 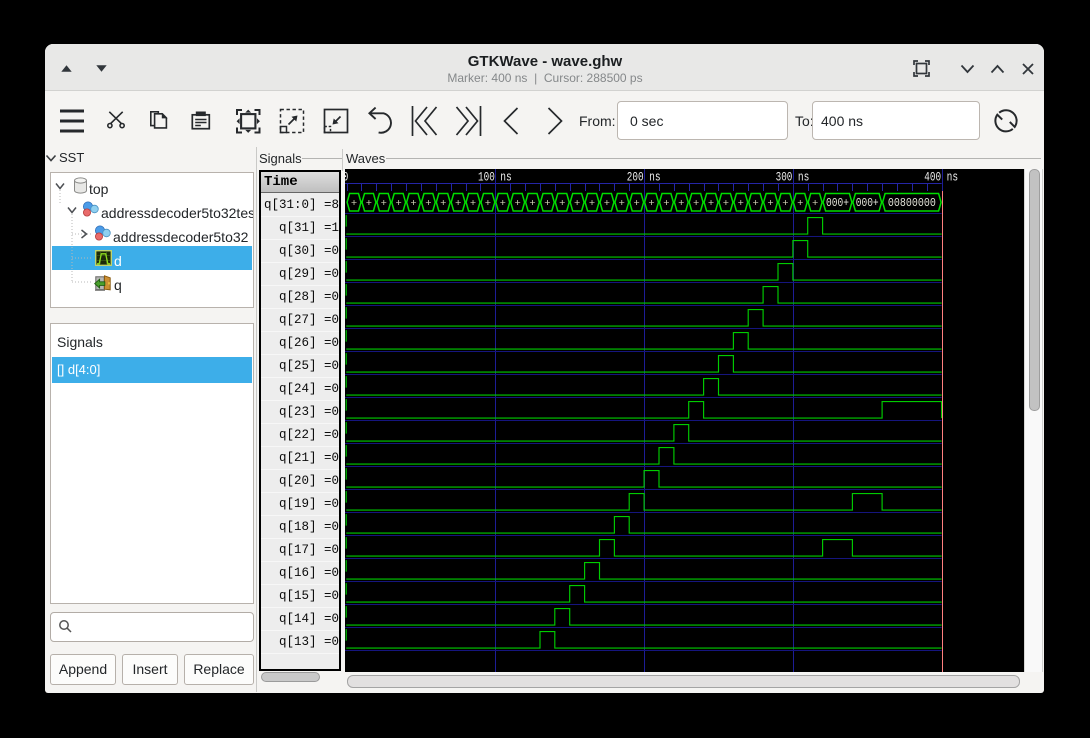 What do you see at coordinates (635, 178) in the screenshot?
I see `svg-text: 200` at bounding box center [635, 178].